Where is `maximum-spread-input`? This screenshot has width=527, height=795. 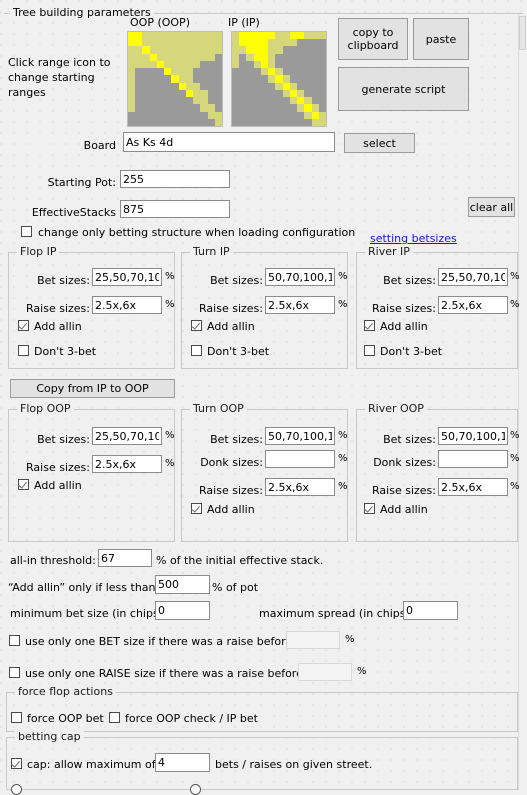
maximum-spread-input is located at coordinates (430, 610).